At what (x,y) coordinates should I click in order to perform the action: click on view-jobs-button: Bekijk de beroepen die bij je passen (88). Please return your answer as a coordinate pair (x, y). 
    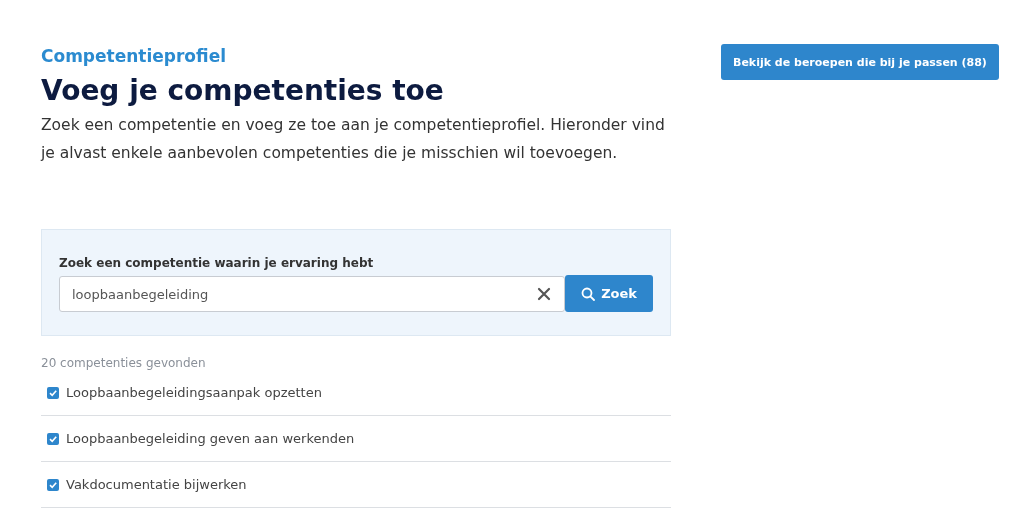
    Looking at the image, I should click on (860, 62).